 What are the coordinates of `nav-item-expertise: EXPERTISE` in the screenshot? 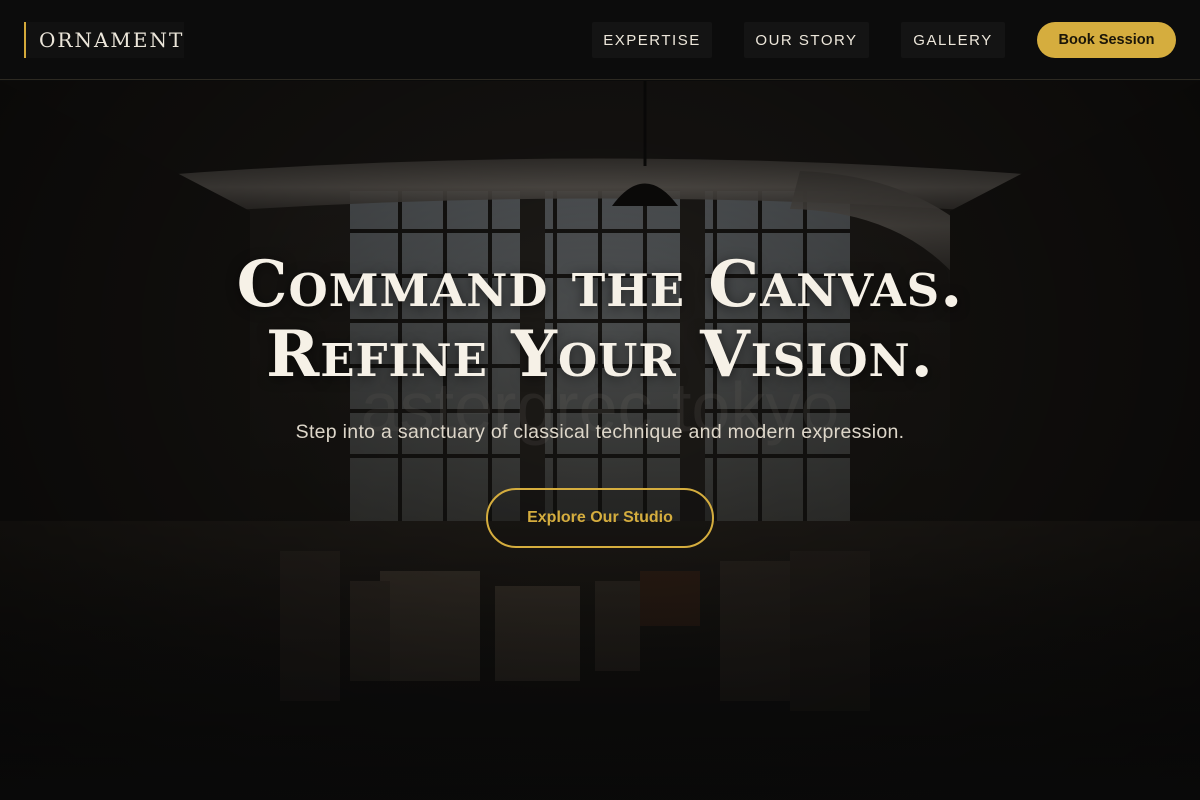 It's located at (652, 40).